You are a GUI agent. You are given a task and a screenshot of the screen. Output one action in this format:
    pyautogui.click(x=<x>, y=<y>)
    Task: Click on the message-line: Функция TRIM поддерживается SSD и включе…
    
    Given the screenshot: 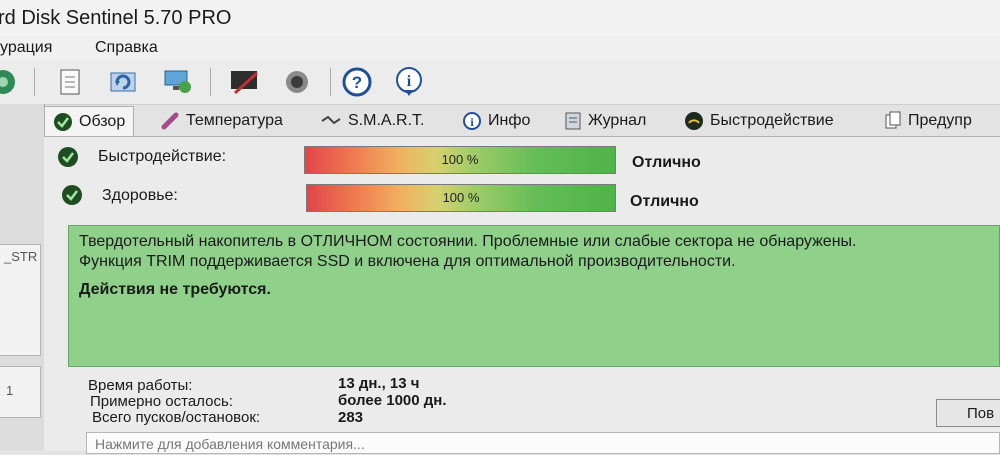 What is the action you would take?
    pyautogui.click(x=407, y=261)
    